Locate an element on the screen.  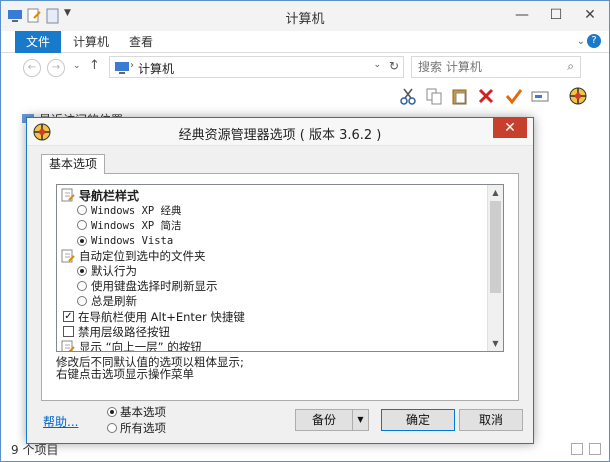
address-bar: › 计算机 ⌄ ↻ is located at coordinates (256, 67).